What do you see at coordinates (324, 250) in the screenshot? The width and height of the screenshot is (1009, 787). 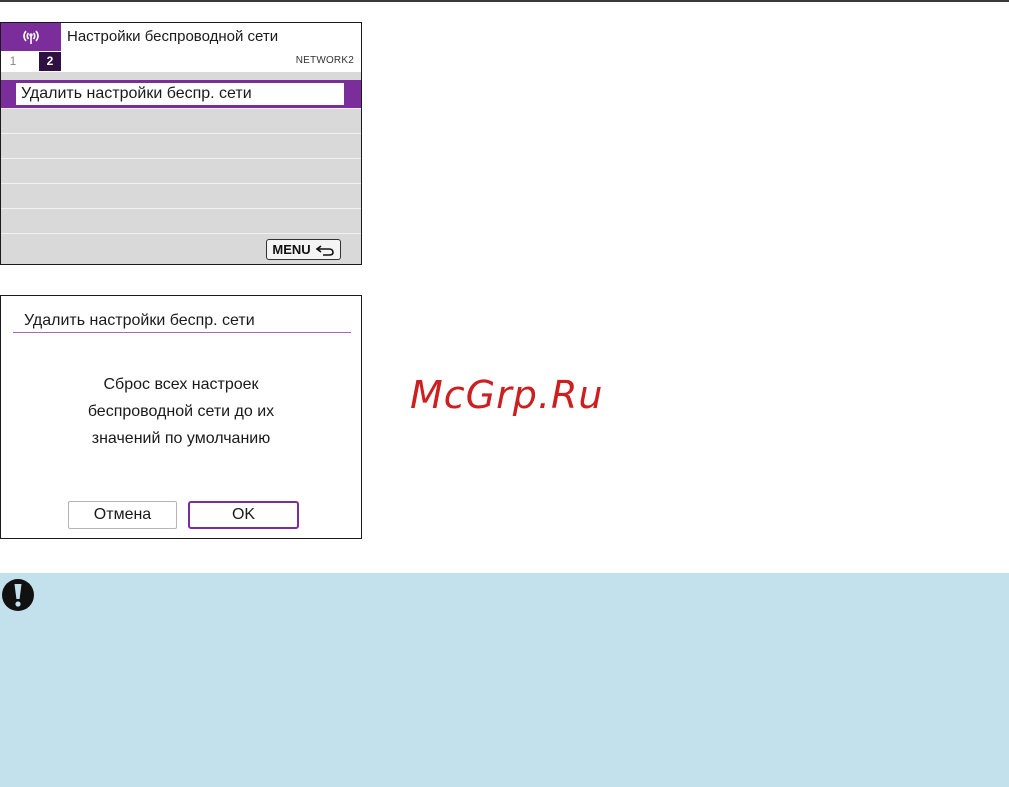 I see `return-arrow-icon` at bounding box center [324, 250].